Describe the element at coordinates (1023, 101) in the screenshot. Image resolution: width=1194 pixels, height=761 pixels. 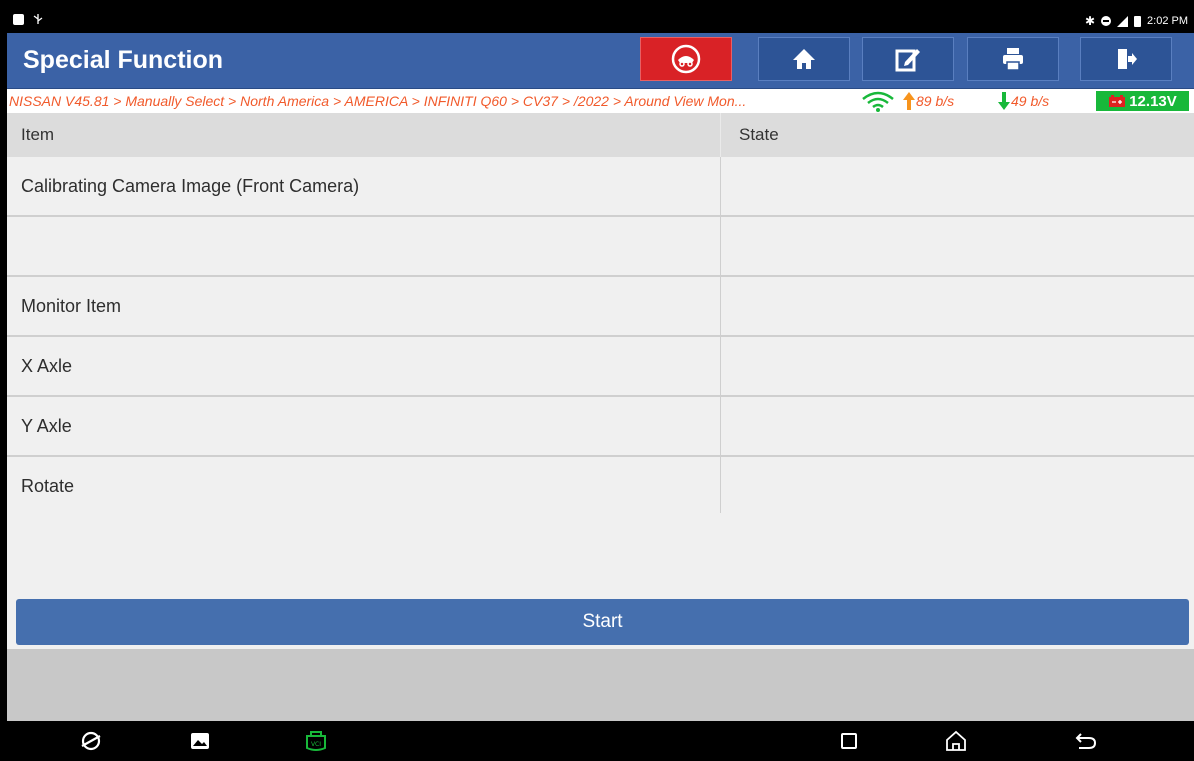
I see `download-rate: 49 b/s` at that location.